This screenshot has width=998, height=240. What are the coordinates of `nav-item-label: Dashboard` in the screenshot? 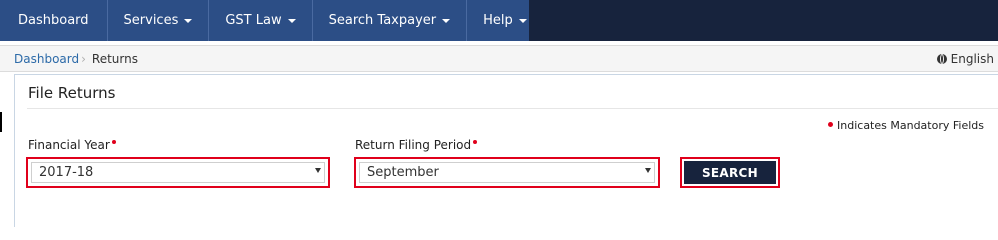 It's located at (53, 20).